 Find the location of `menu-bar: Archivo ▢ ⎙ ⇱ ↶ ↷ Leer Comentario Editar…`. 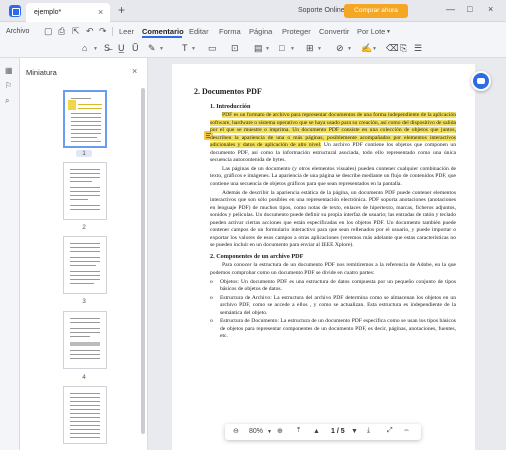

menu-bar: Archivo ▢ ⎙ ⇱ ↶ ↷ Leer Comentario Editar… is located at coordinates (253, 31).